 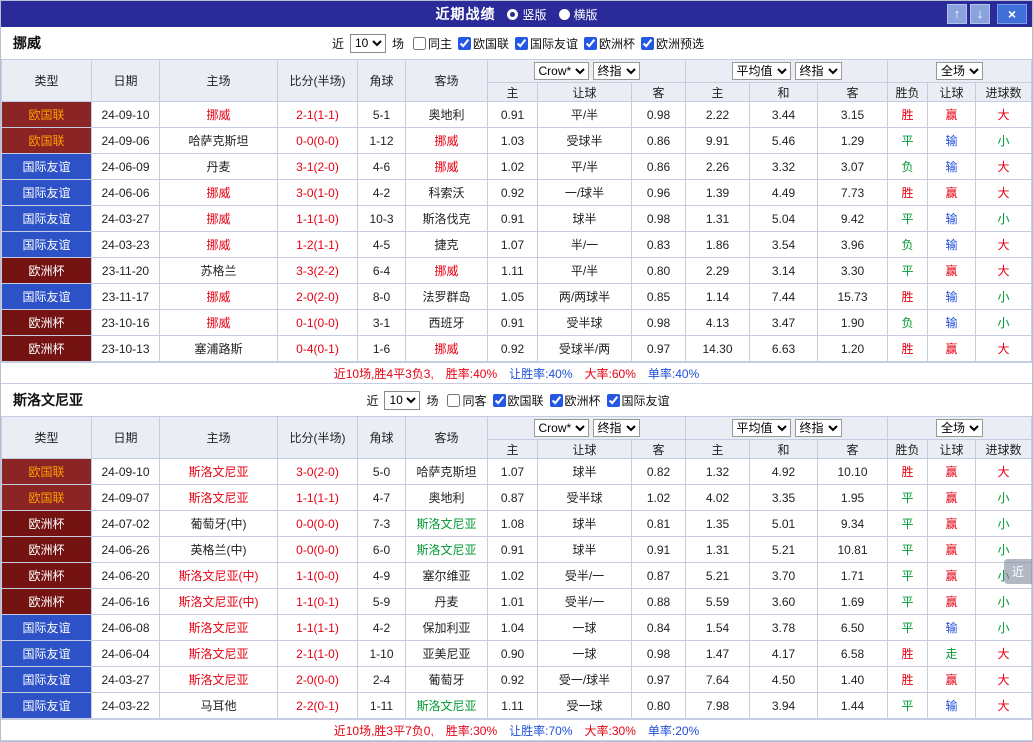 What do you see at coordinates (852, 192) in the screenshot?
I see `avg-away-odds: 7.73` at bounding box center [852, 192].